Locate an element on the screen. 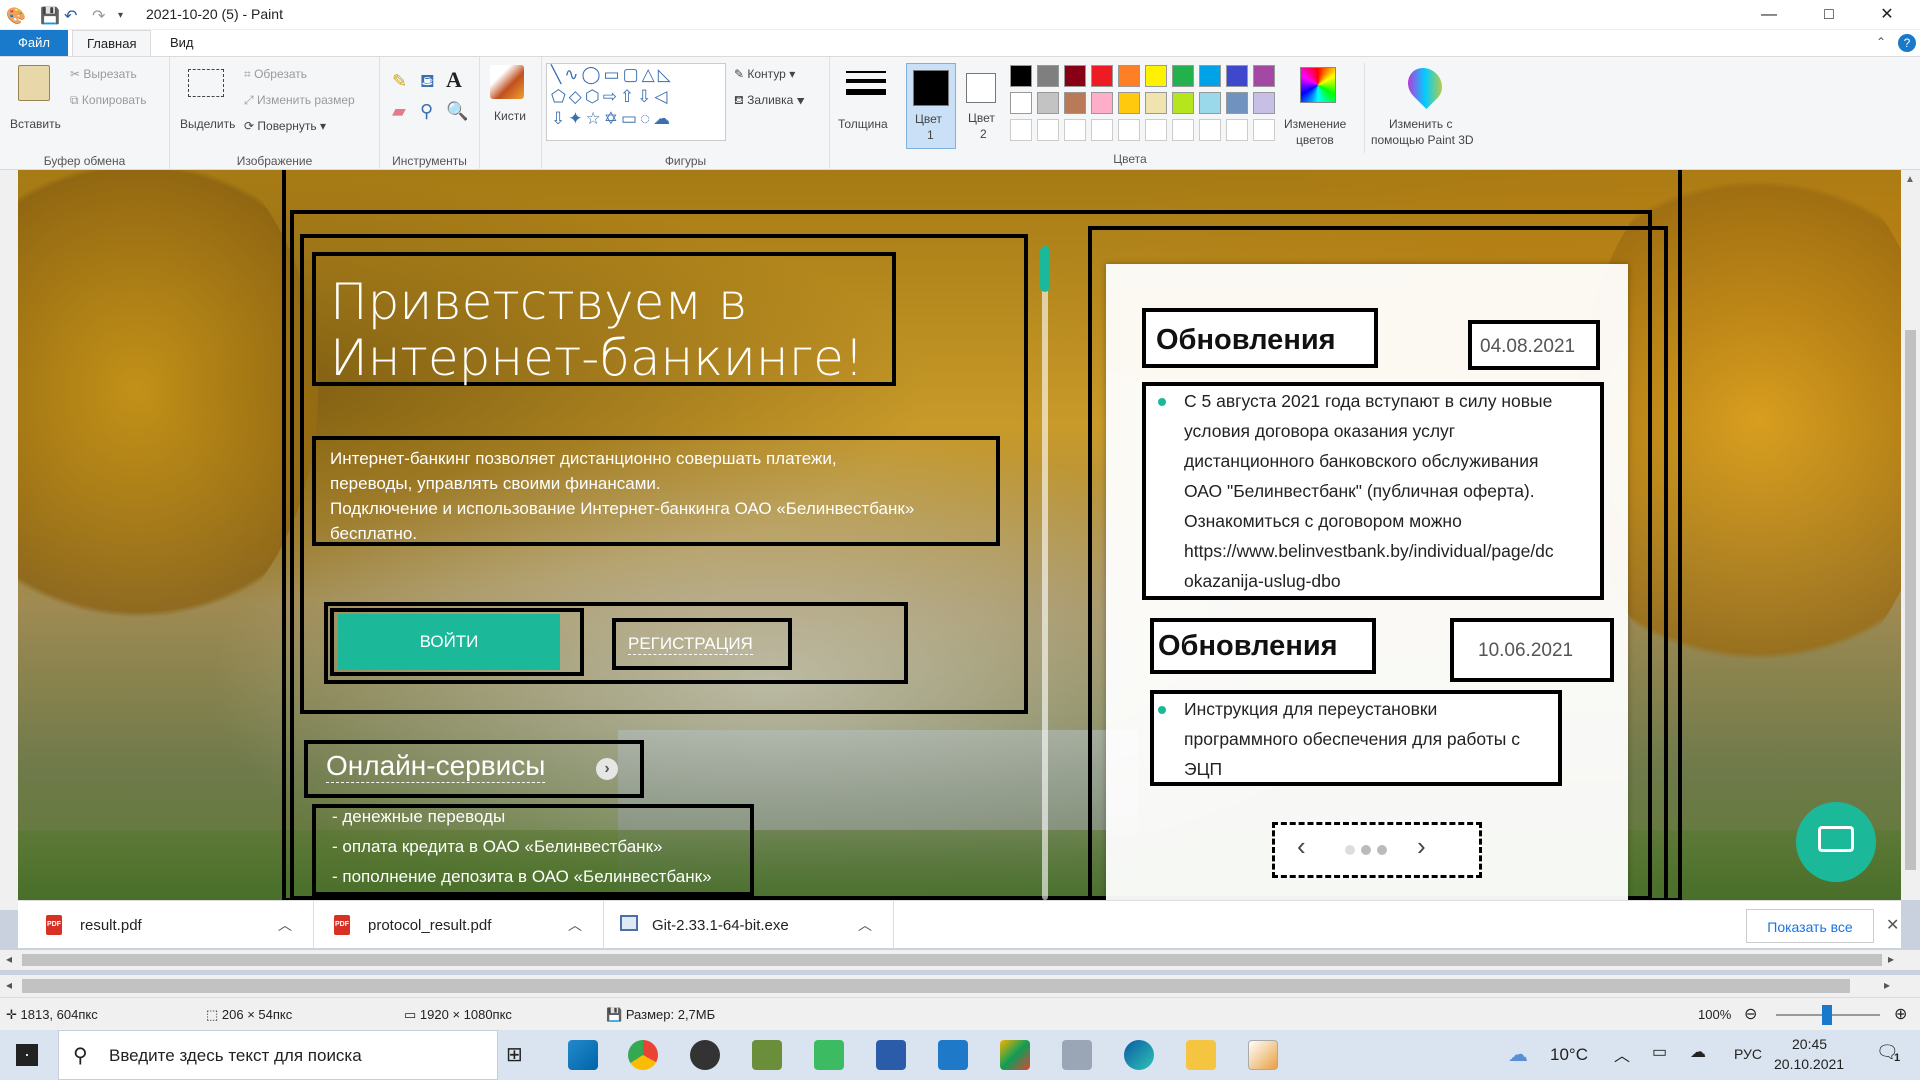  minimize-button: — is located at coordinates (1769, 15).